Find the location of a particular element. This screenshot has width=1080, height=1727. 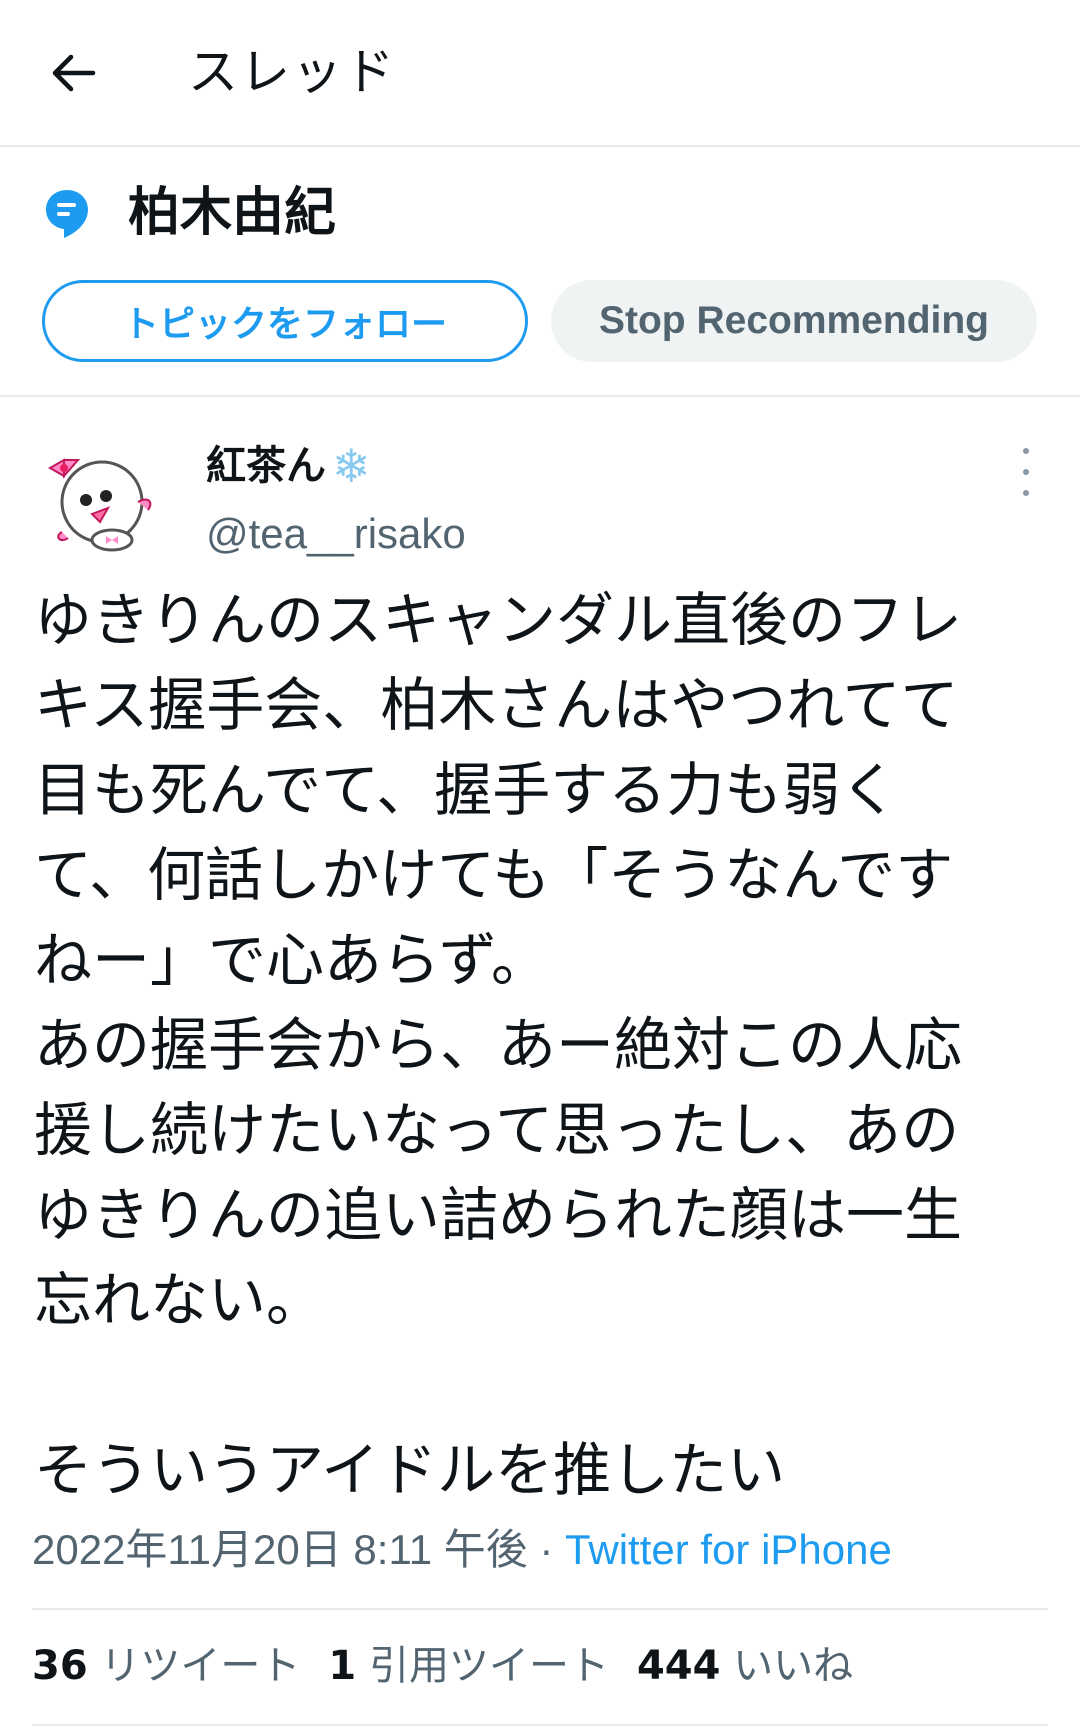

author-display-name: 紅茶ん ❄ is located at coordinates (288, 466).